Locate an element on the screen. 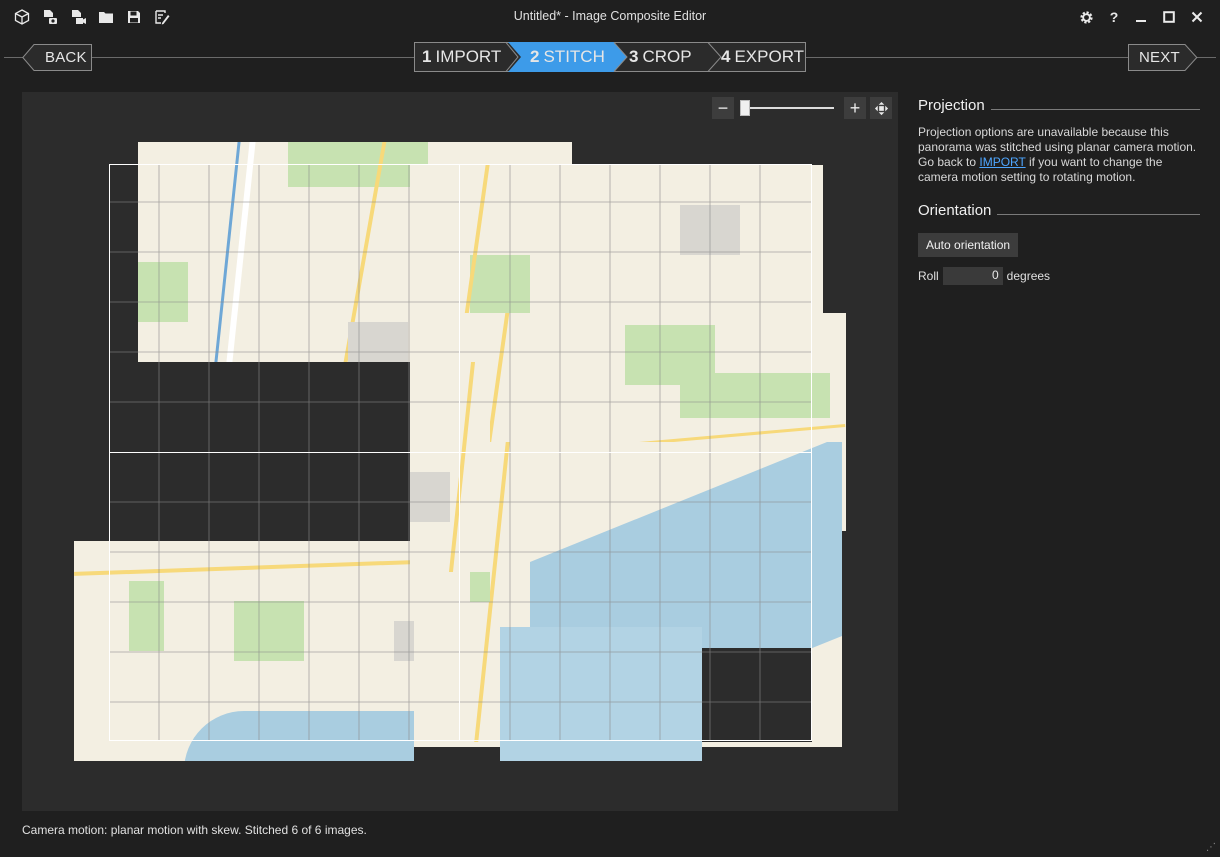  resize-grip-icon: ⋰ is located at coordinates (1211, 847).